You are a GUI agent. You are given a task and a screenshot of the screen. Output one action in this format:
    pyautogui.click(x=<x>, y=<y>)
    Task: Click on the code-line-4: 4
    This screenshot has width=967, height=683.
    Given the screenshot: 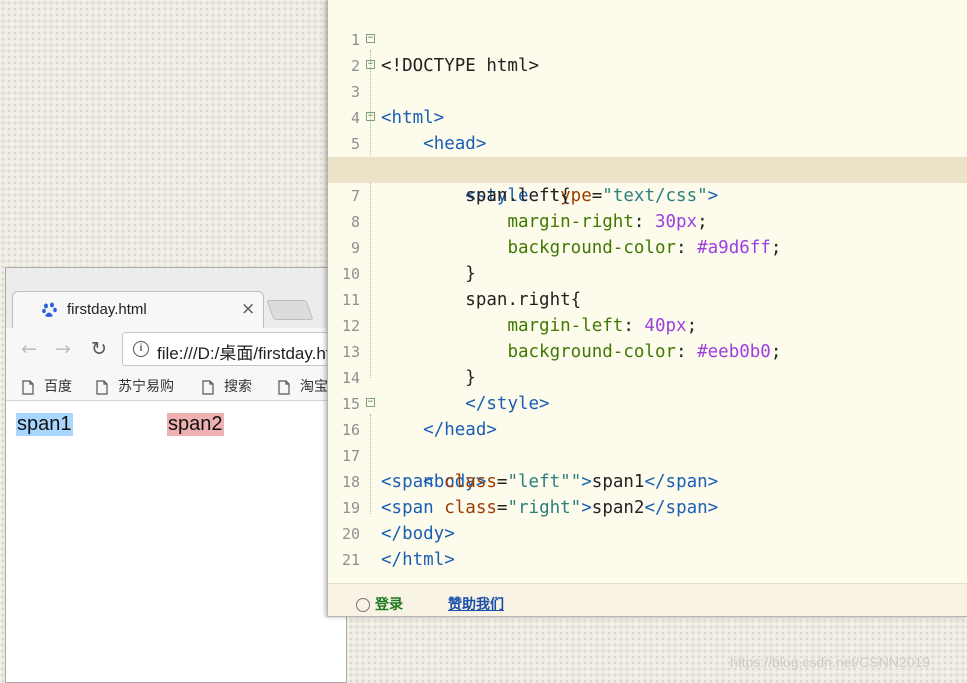 What is the action you would take?
    pyautogui.click(x=647, y=103)
    